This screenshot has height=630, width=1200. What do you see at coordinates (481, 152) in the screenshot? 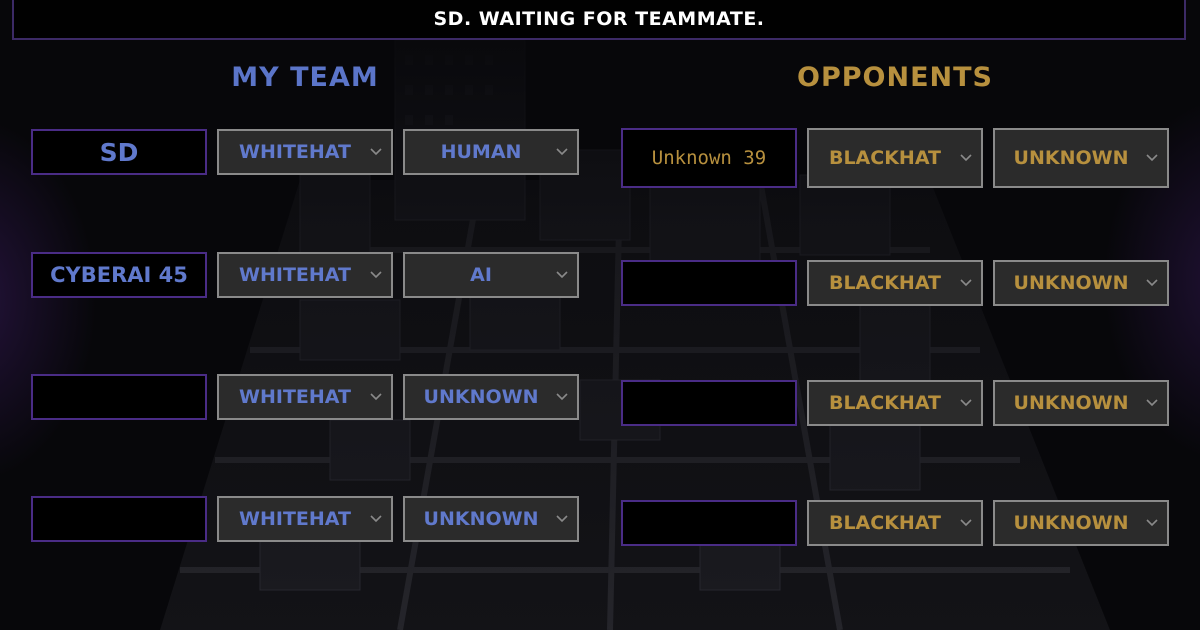
I see `player-type-value: HUMAN` at bounding box center [481, 152].